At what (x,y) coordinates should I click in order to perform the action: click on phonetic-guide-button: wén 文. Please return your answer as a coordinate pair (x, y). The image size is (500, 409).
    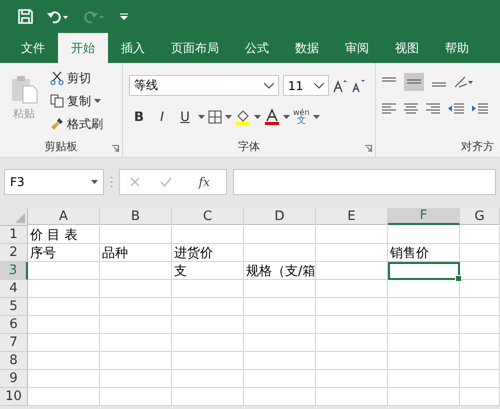
    Looking at the image, I should click on (301, 117).